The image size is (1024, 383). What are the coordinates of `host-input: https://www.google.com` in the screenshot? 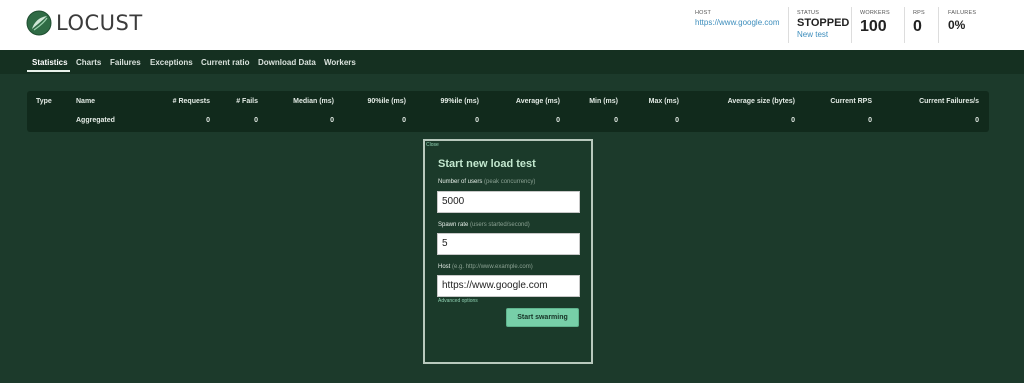 It's located at (508, 286).